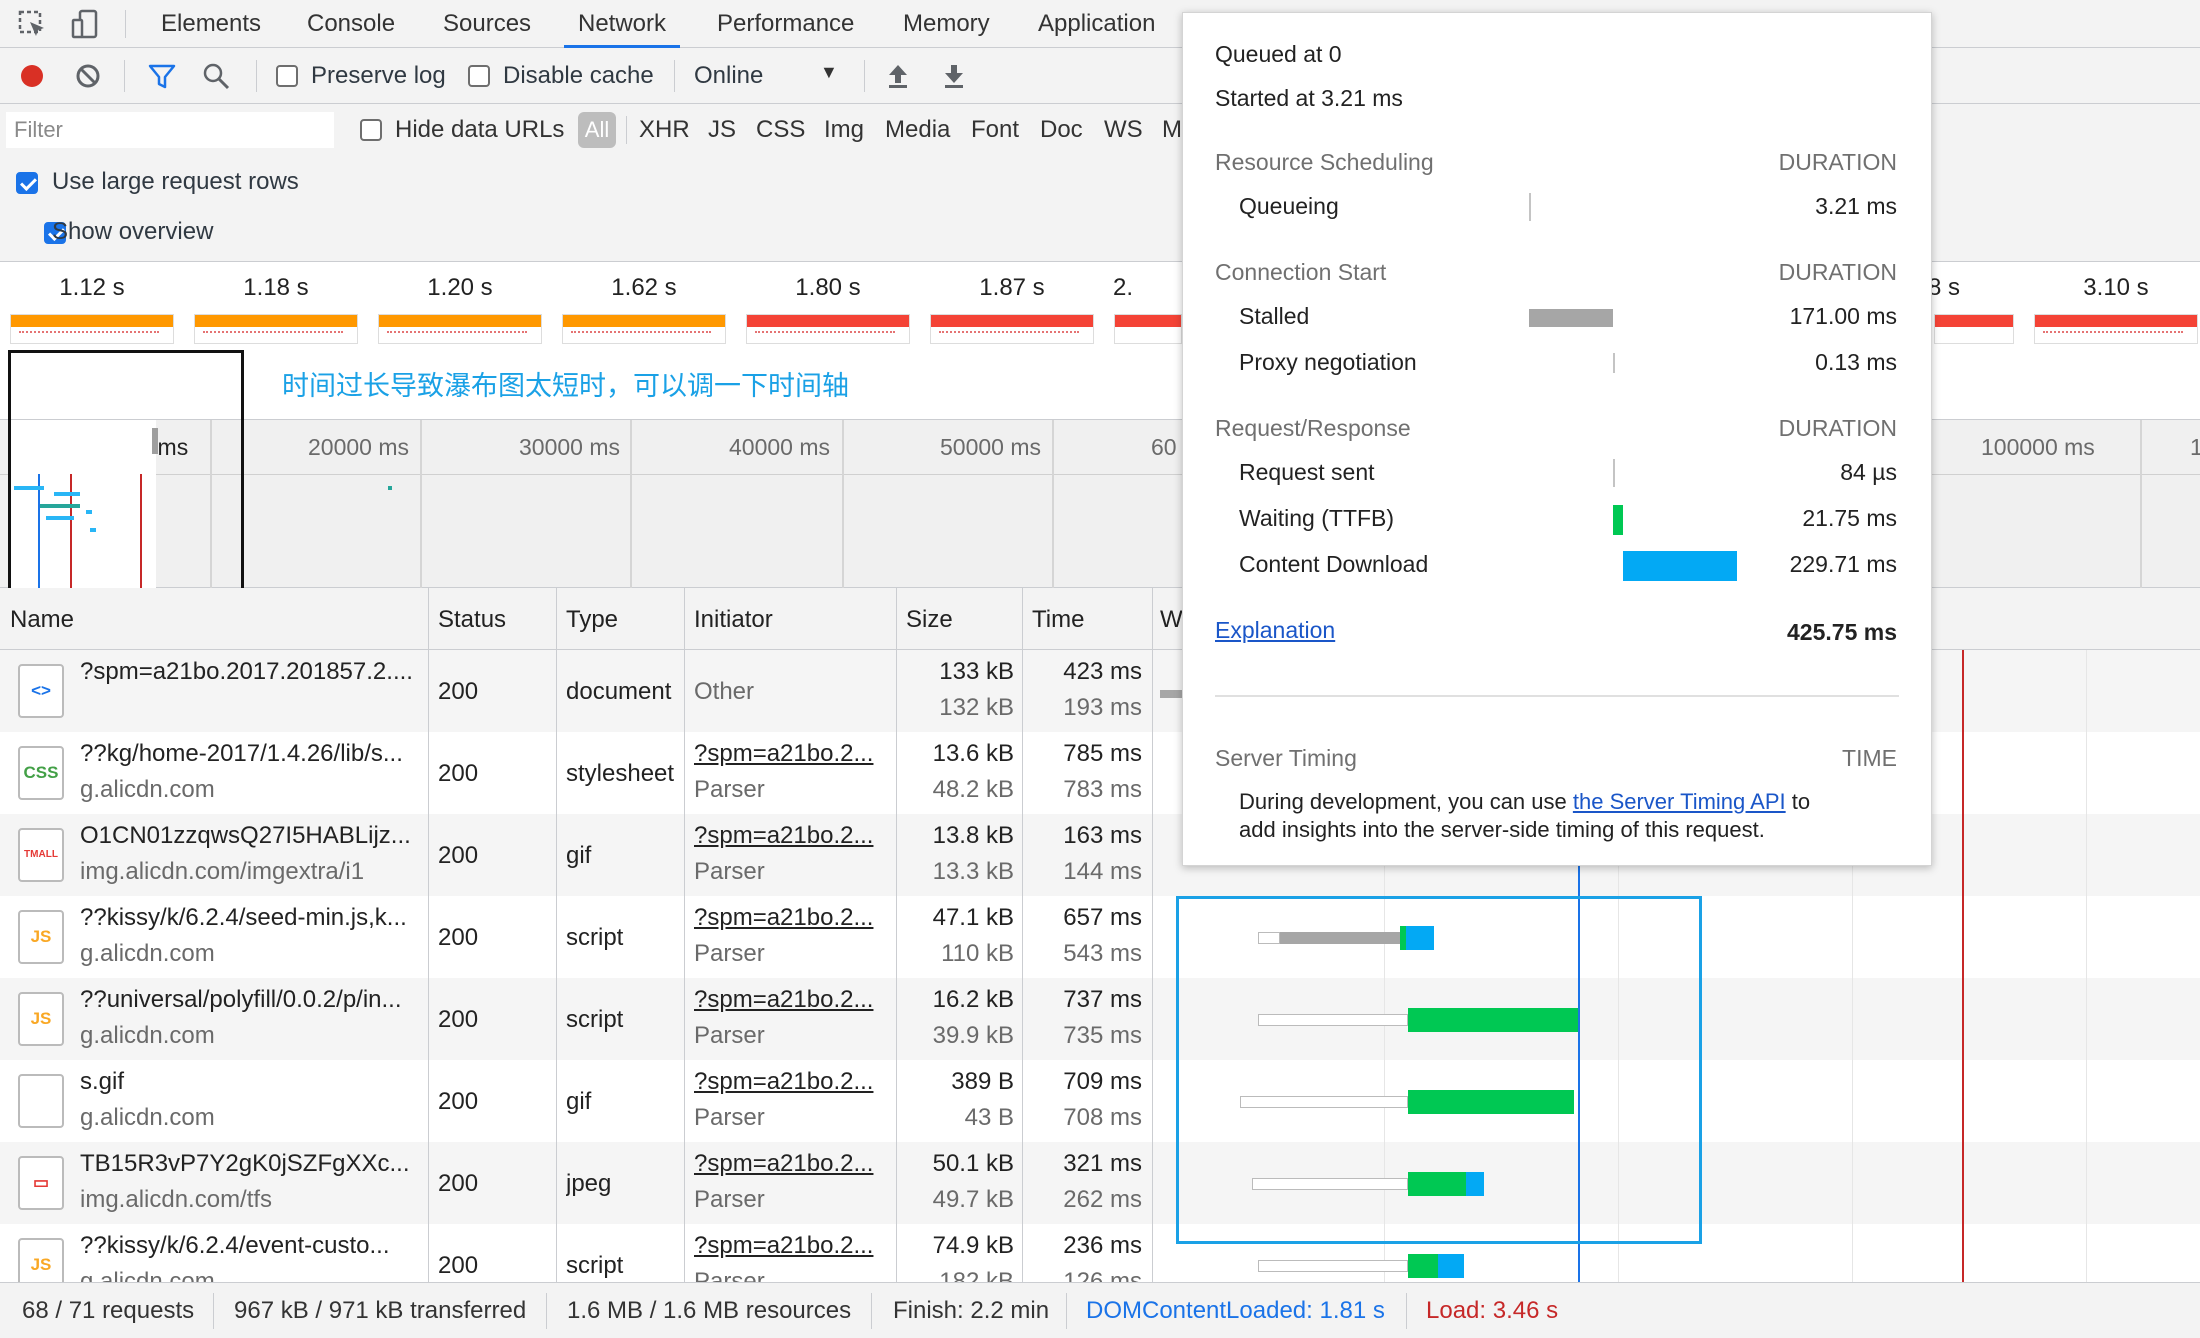  I want to click on request-response-title: Request/Response, so click(1313, 428).